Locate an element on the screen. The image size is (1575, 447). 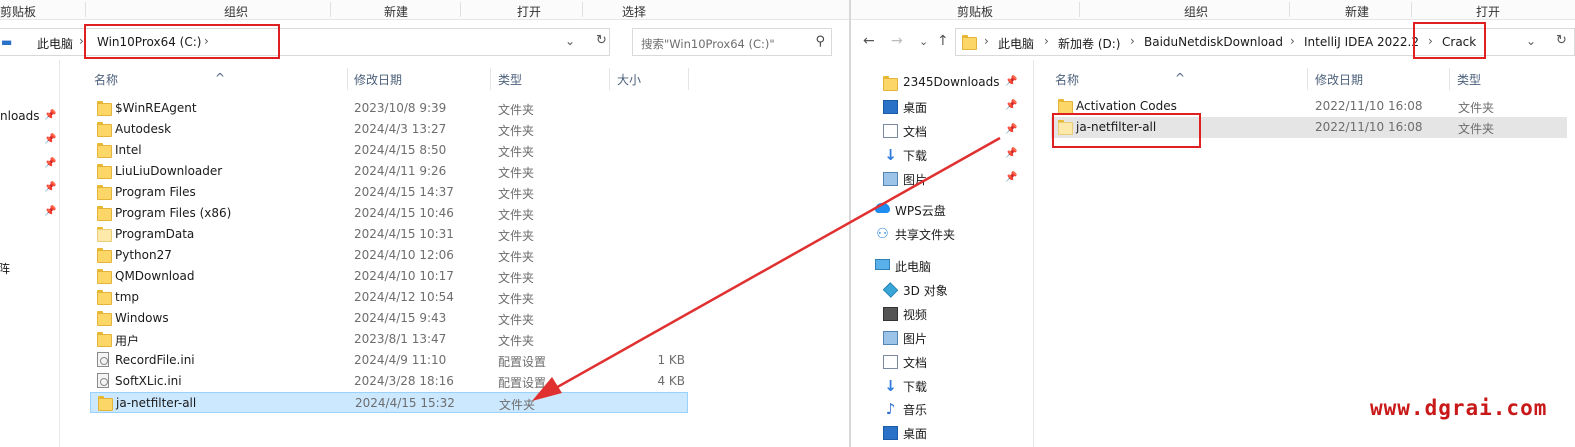
breadcrumb-baidu: BaiduNetdiskDownload is located at coordinates (1213, 42).